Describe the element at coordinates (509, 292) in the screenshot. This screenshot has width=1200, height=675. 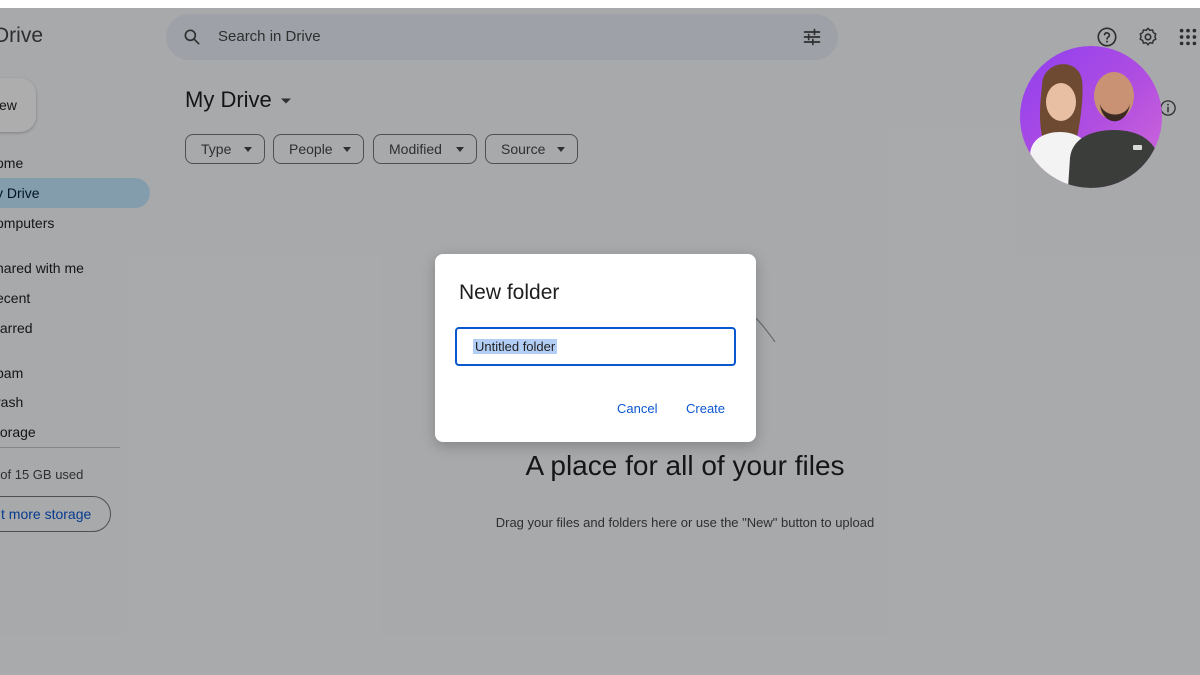
I see `dialog-title: New folder` at that location.